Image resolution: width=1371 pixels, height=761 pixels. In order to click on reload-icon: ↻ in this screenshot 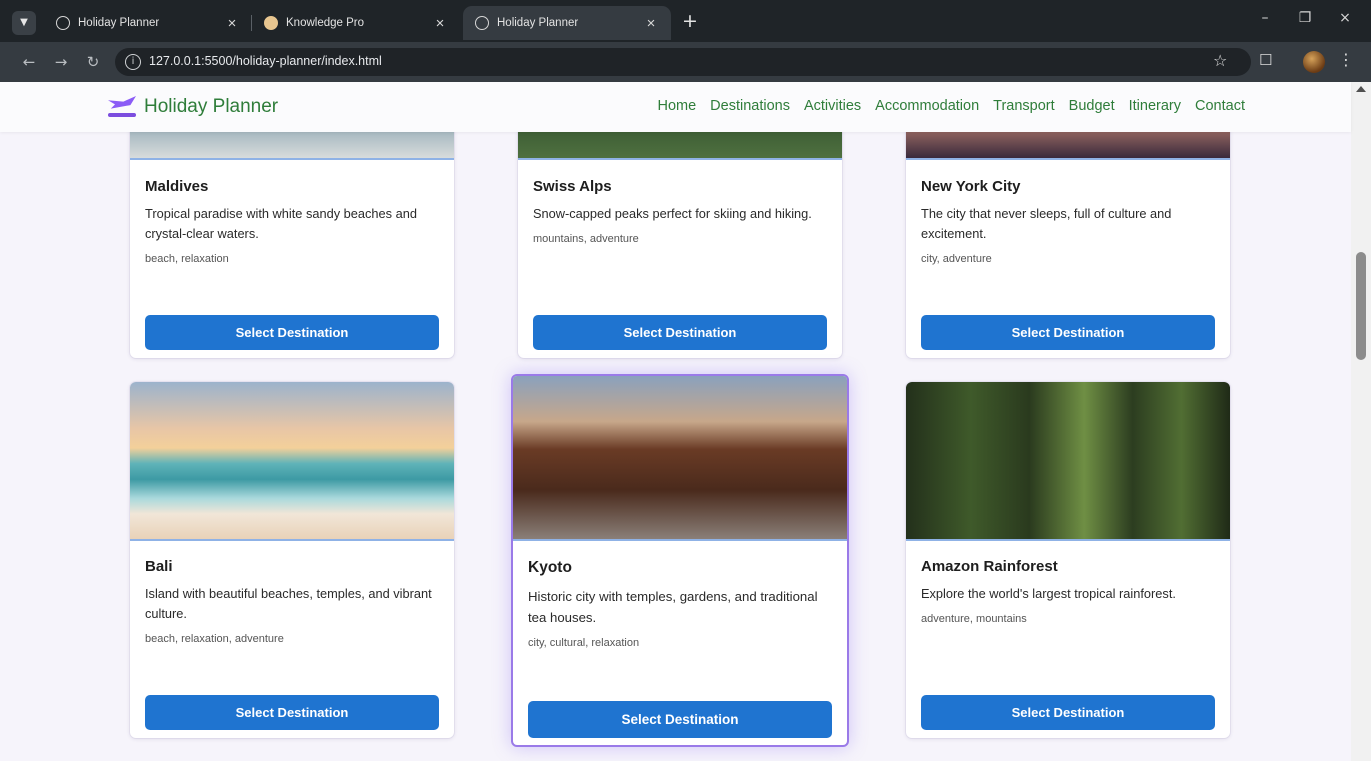, I will do `click(93, 62)`.